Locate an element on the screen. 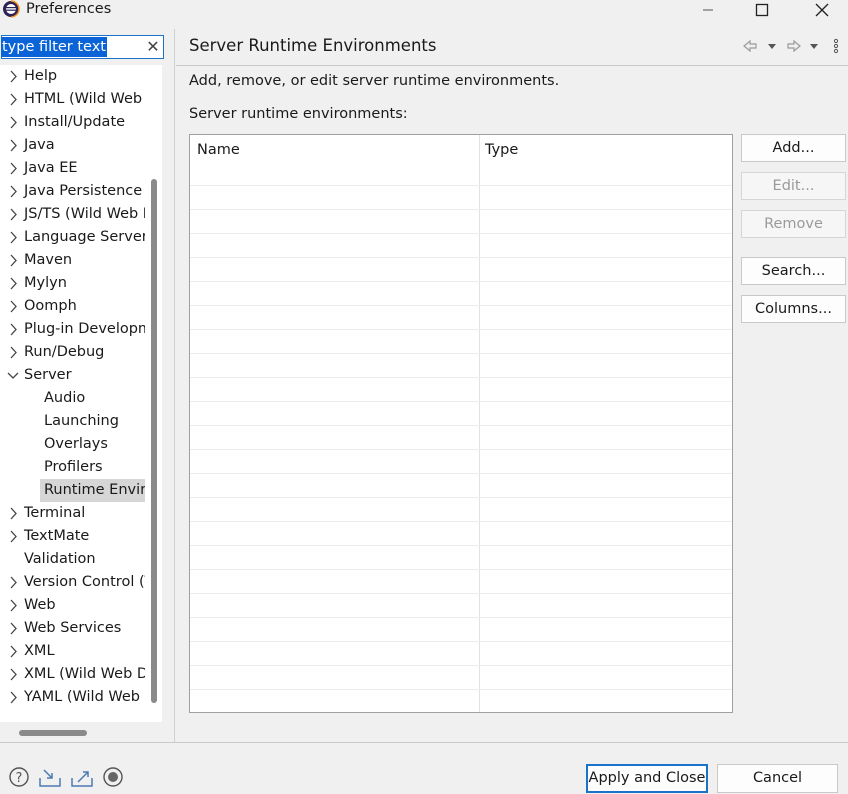  tree-item: Java EE is located at coordinates (72, 168).